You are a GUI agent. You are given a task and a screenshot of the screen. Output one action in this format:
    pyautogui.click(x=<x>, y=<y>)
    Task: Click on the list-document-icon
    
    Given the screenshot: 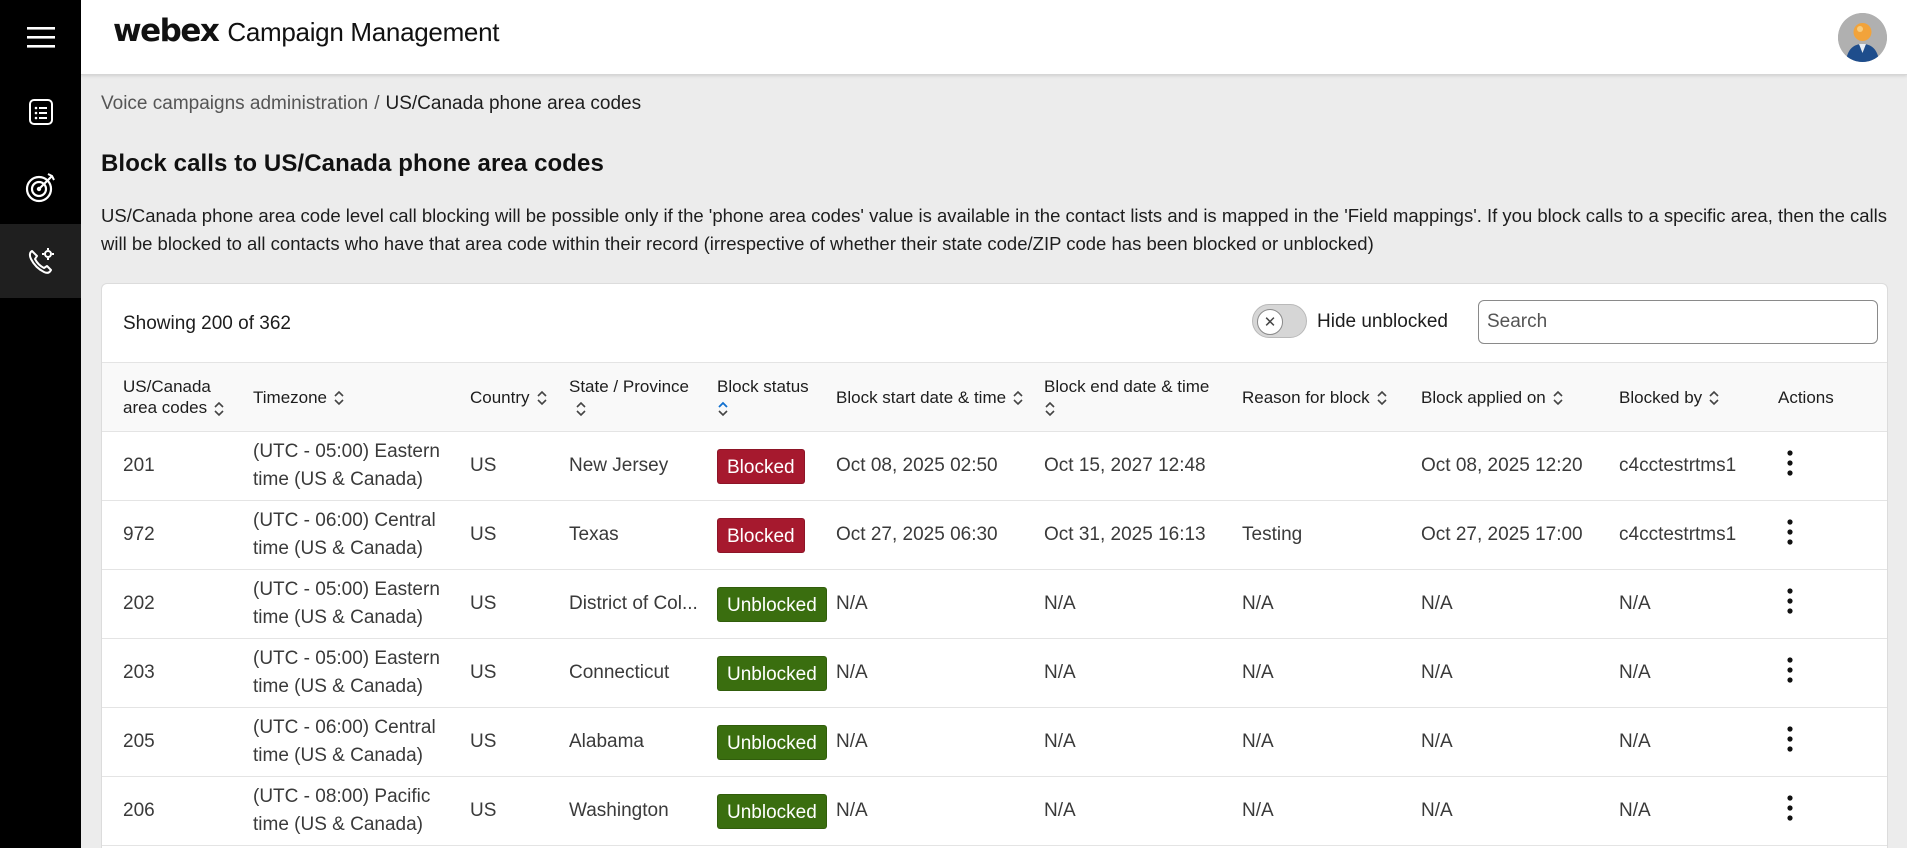 What is the action you would take?
    pyautogui.click(x=40, y=112)
    